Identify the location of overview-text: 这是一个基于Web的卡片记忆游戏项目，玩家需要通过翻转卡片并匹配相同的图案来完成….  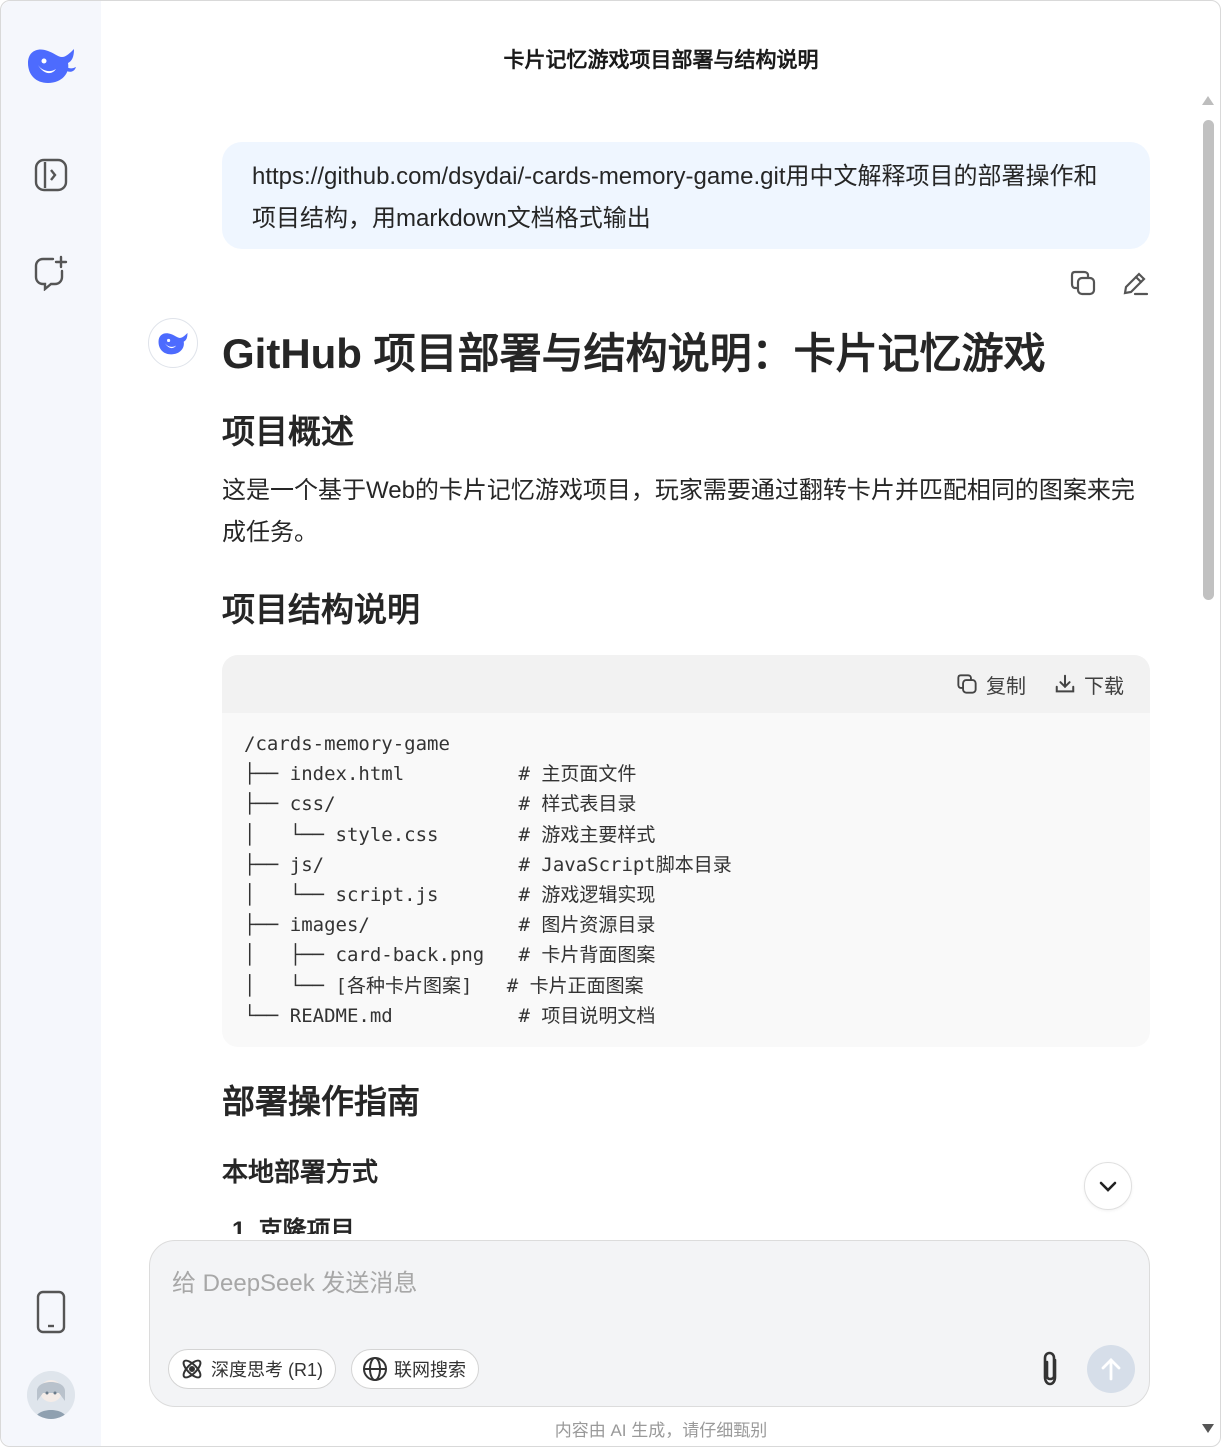
(678, 511).